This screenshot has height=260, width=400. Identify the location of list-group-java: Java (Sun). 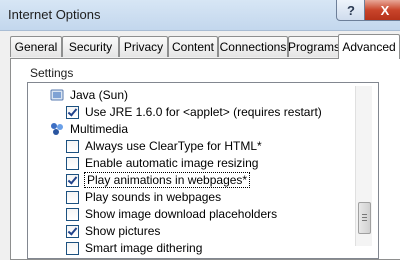
(89, 95).